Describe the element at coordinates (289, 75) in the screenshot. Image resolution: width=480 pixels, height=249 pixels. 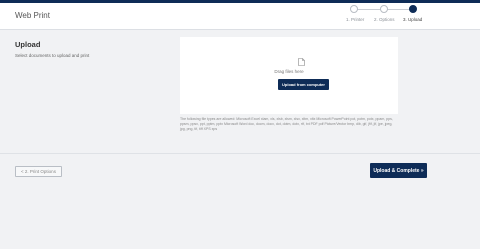
I see `file-dropzone: Drag files here Upload from computer` at that location.